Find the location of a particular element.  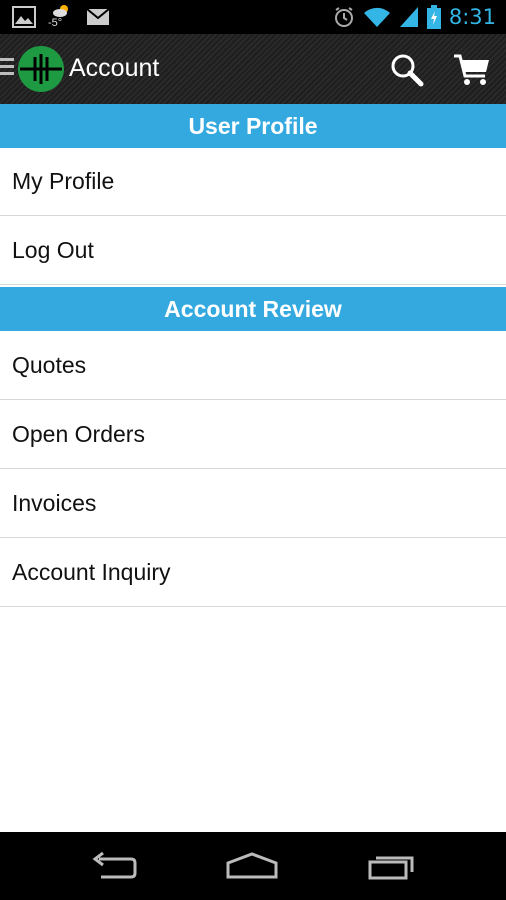

cart-button is located at coordinates (472, 70).